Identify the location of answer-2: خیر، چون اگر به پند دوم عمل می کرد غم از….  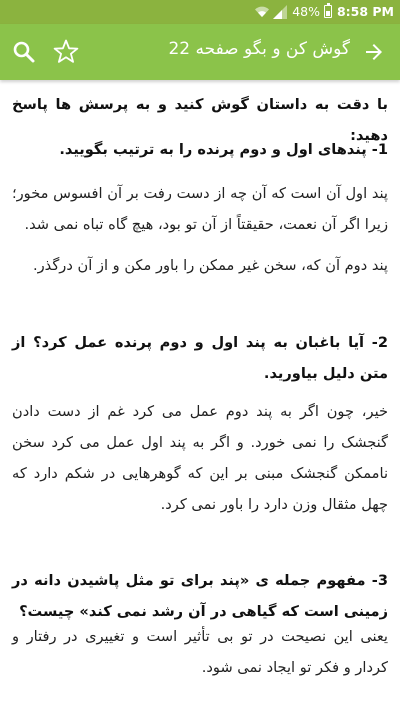
(200, 458).